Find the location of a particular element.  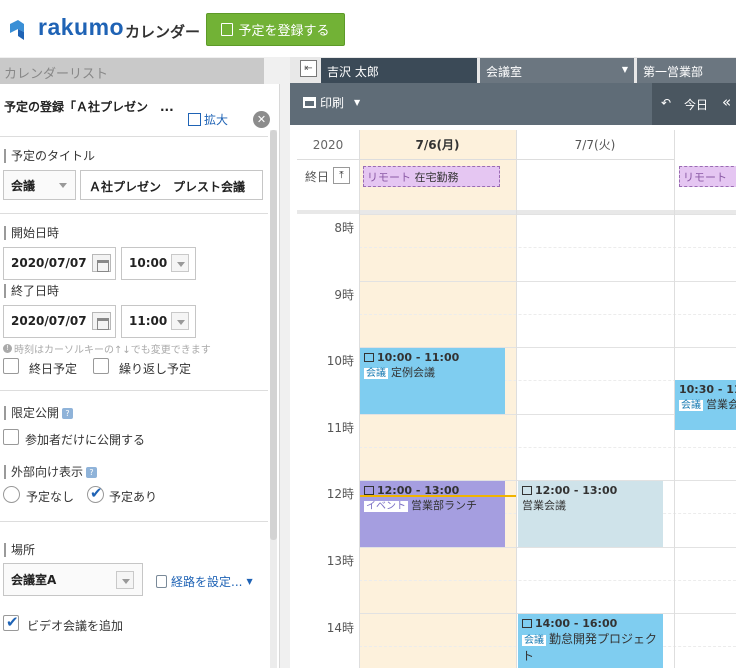

register-event-button: 予定を登録する is located at coordinates (275, 29).